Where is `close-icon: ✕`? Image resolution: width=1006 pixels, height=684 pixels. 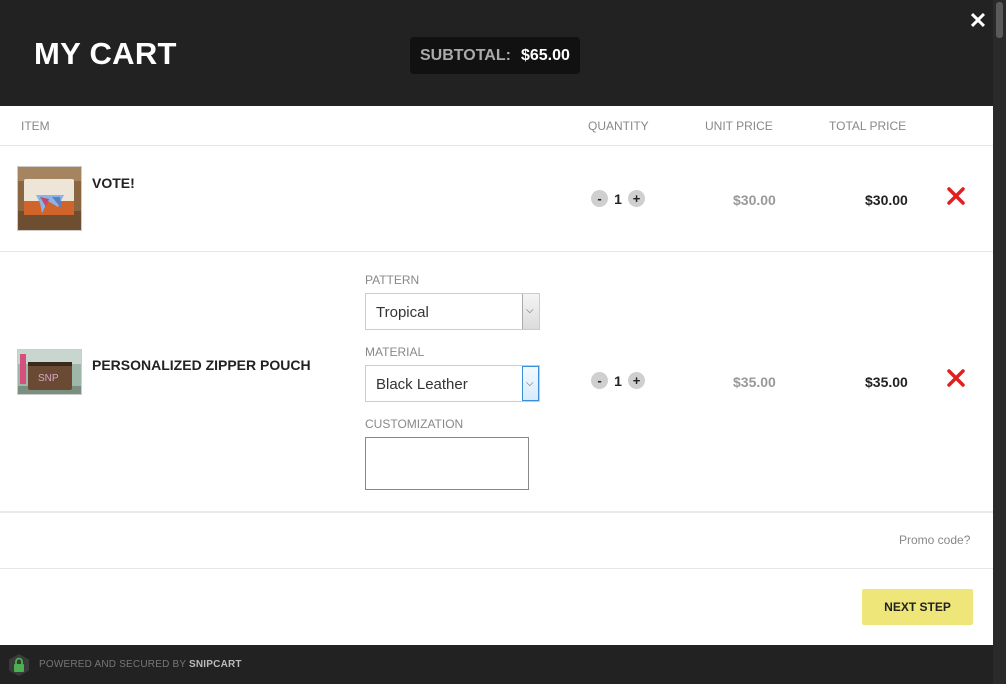
close-icon: ✕ is located at coordinates (978, 21).